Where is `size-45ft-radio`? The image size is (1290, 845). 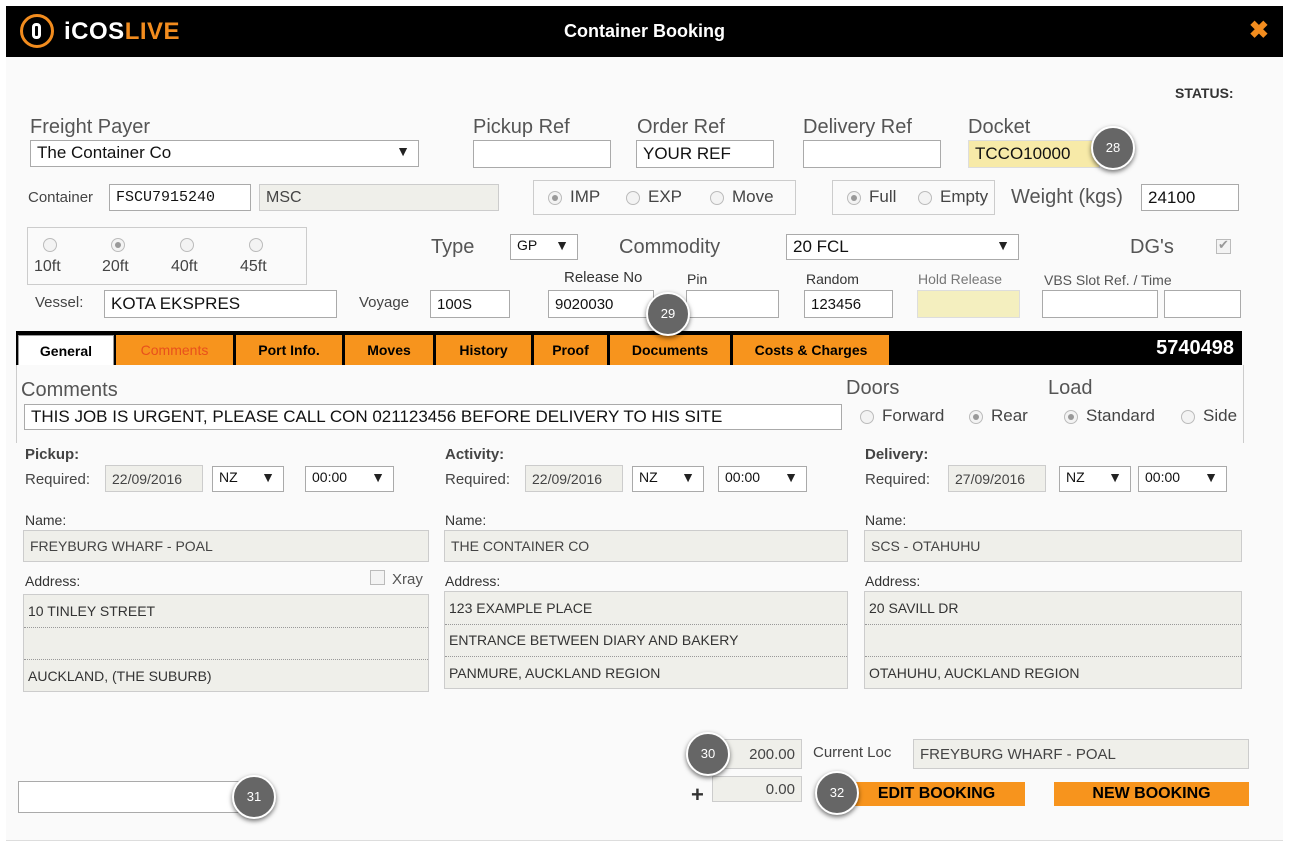
size-45ft-radio is located at coordinates (256, 245).